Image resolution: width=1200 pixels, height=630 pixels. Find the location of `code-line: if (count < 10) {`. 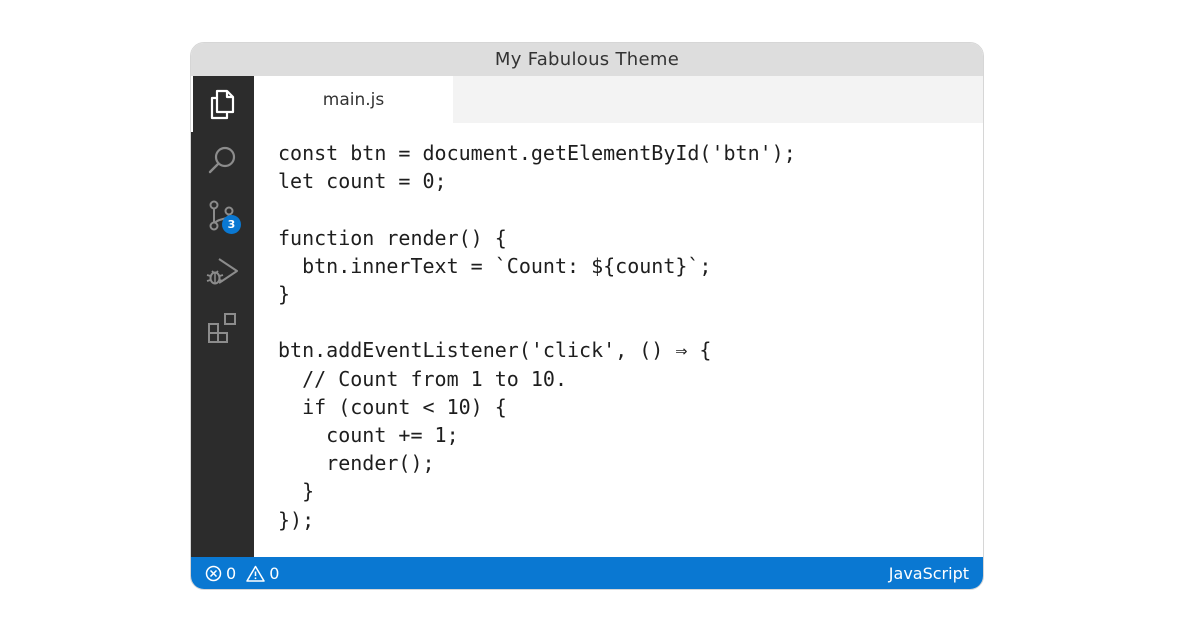

code-line: if (count < 10) { is located at coordinates (537, 407).